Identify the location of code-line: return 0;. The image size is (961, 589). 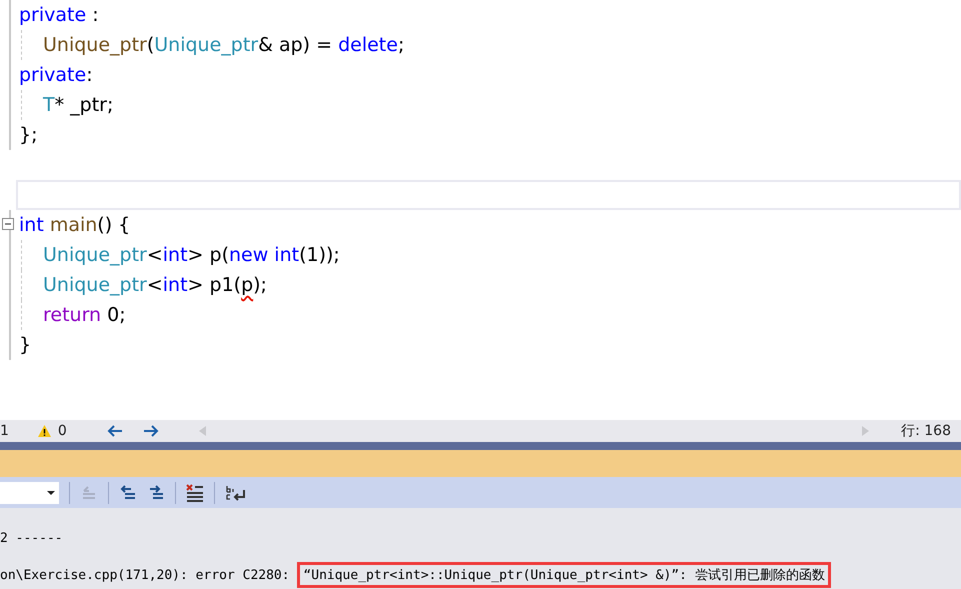
(486, 315).